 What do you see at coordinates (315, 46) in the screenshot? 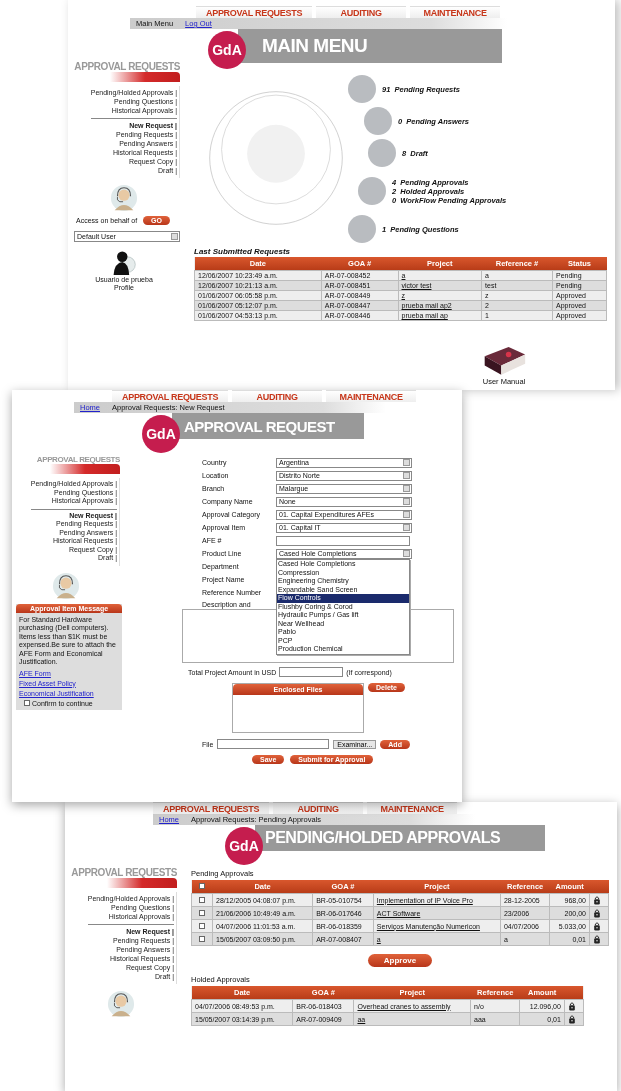
I see `page-title: MAIN MENU` at bounding box center [315, 46].